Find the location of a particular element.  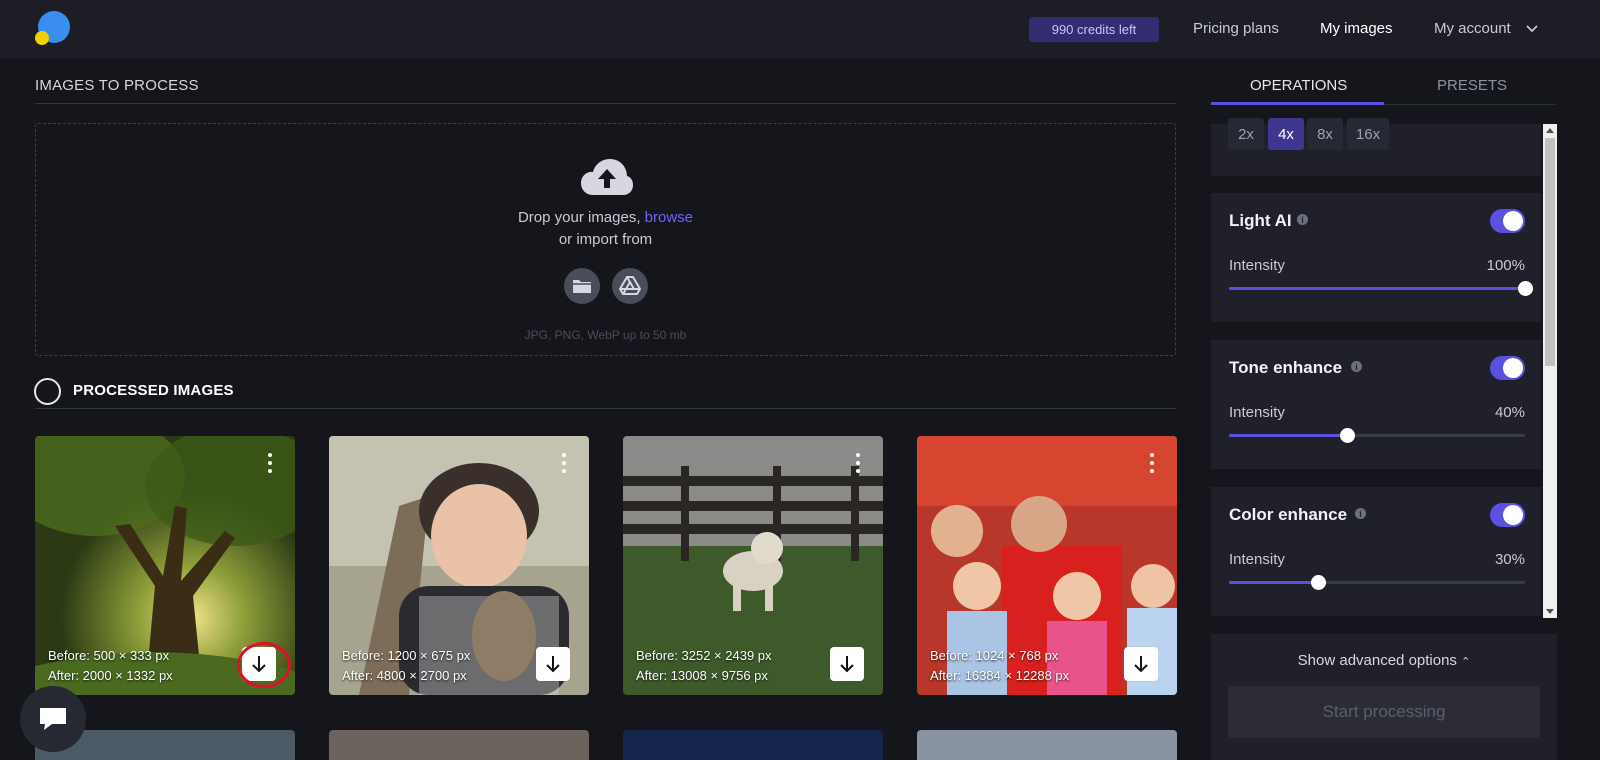

light-ai-toggle is located at coordinates (1507, 221).